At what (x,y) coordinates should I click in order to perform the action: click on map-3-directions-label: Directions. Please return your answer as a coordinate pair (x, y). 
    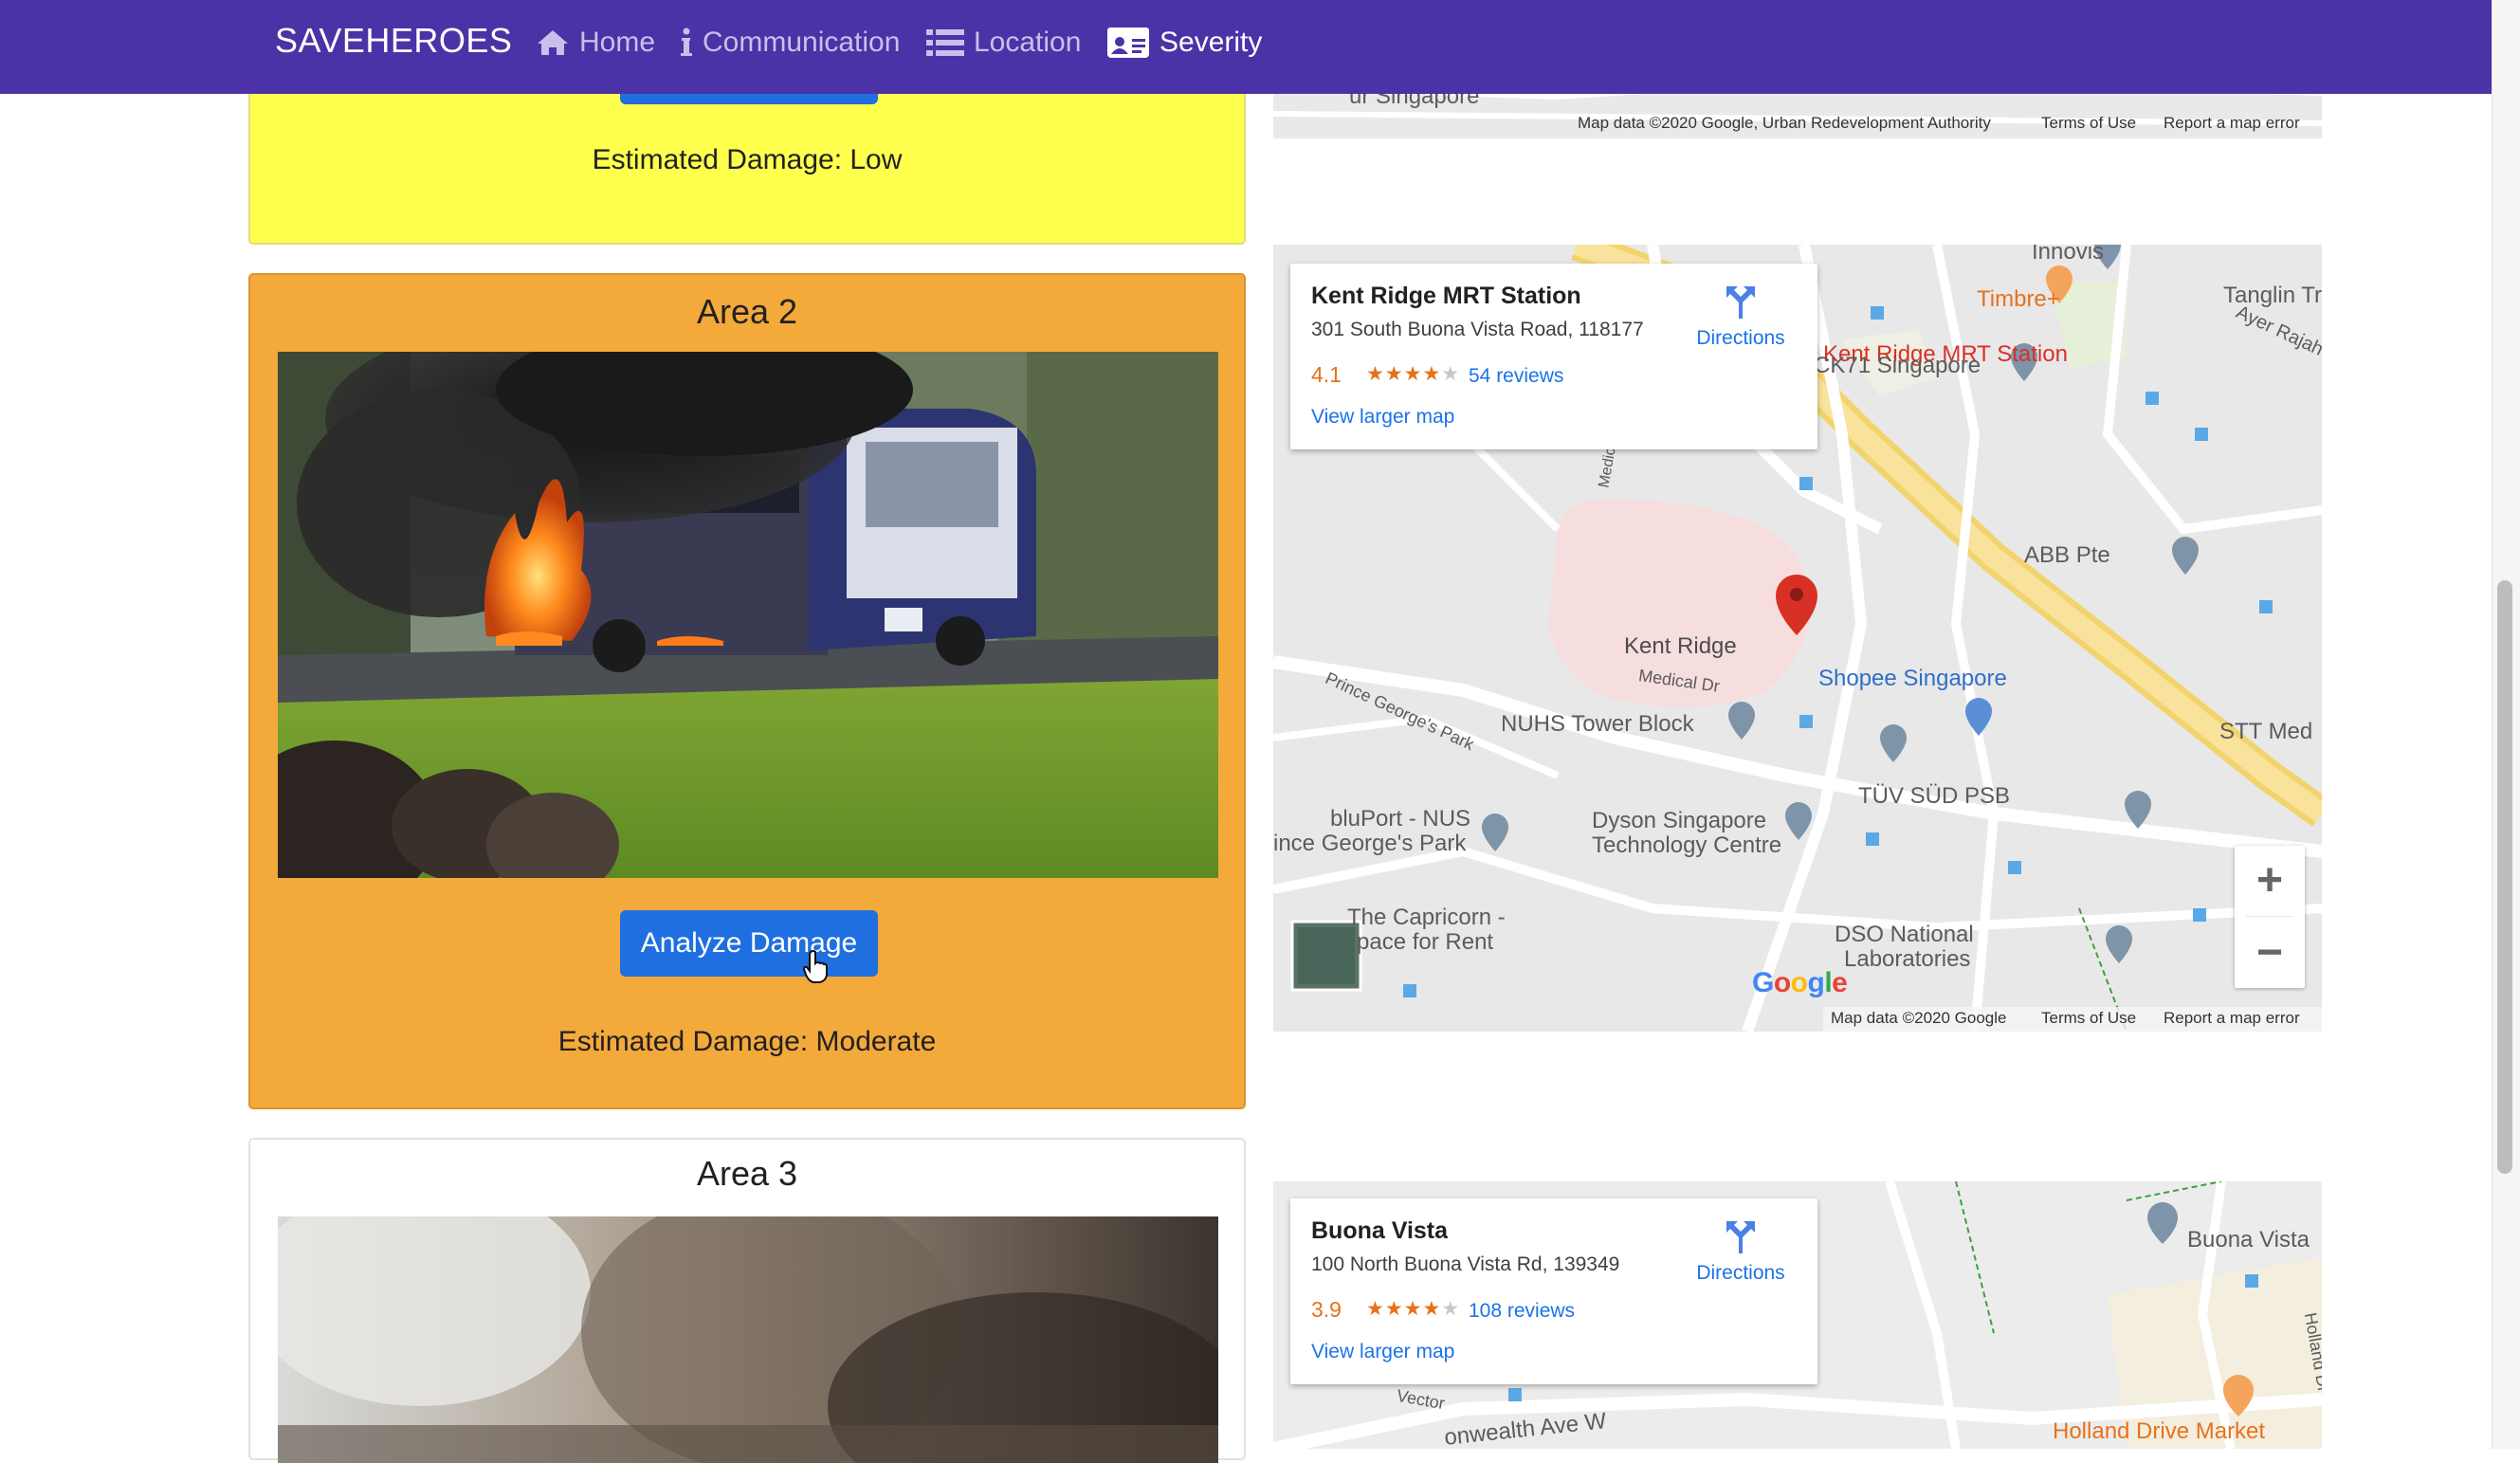
    Looking at the image, I should click on (1740, 1273).